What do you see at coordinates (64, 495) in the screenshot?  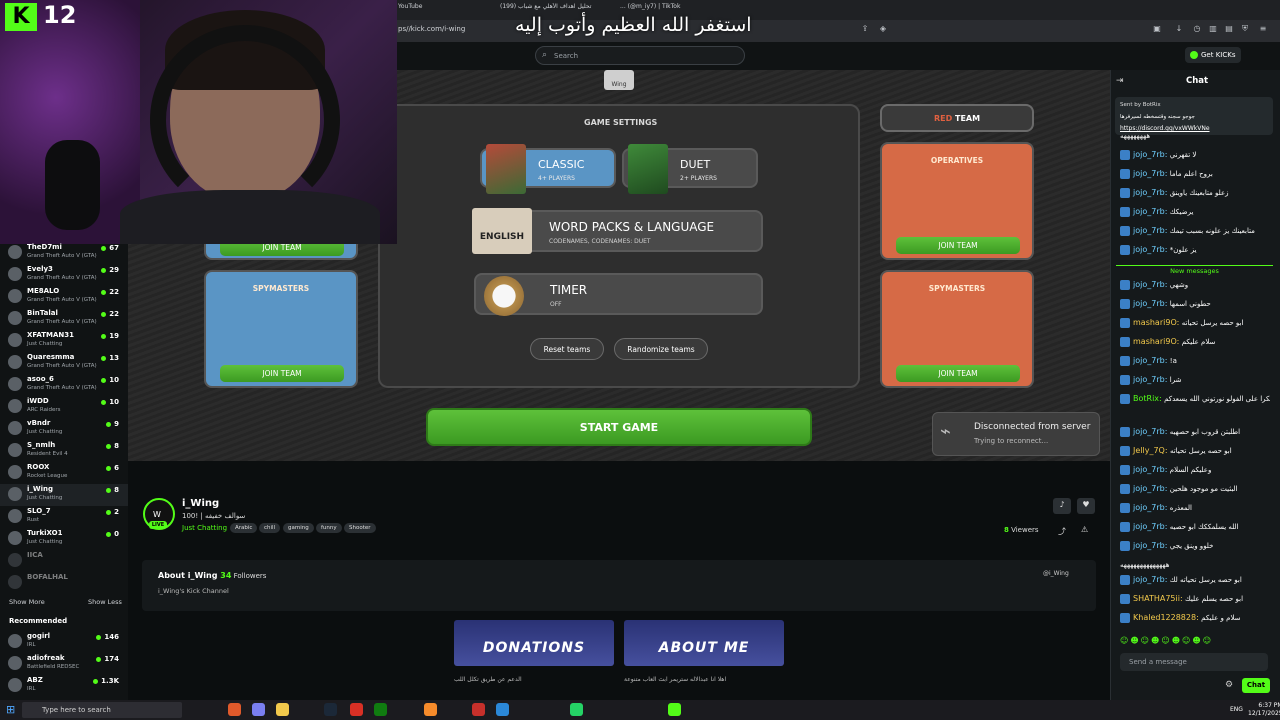 I see `sidebar-channel: i_Wing Just Chatting 8` at bounding box center [64, 495].